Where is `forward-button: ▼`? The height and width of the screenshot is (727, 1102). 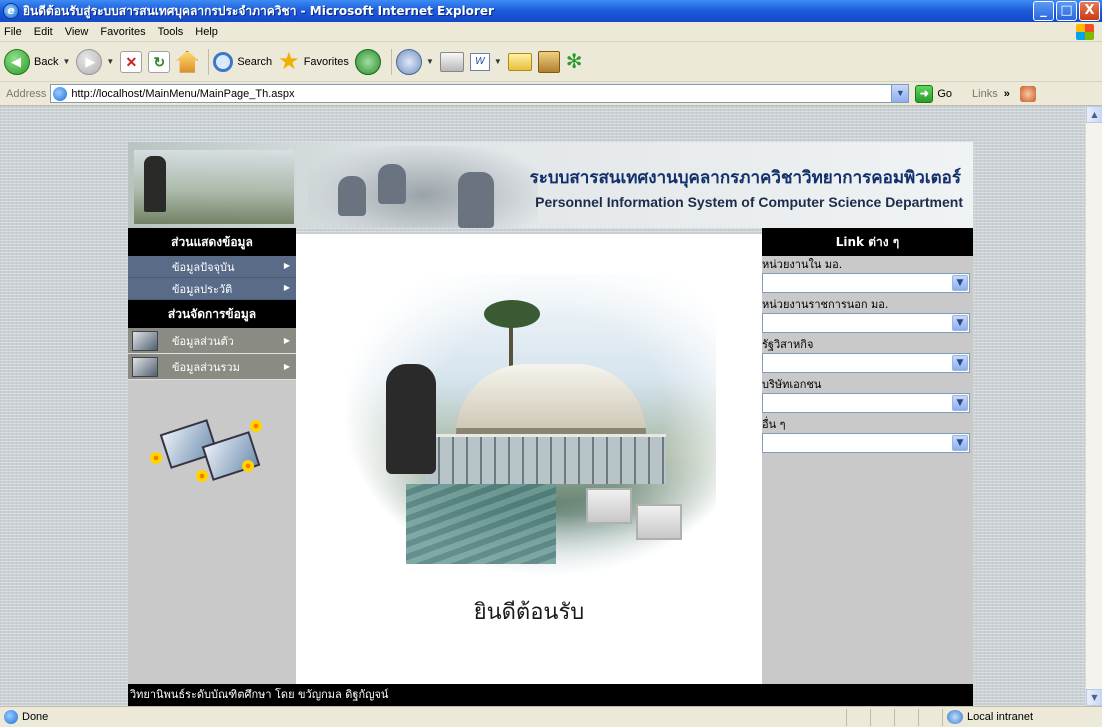
forward-button: ▼ is located at coordinates (95, 62).